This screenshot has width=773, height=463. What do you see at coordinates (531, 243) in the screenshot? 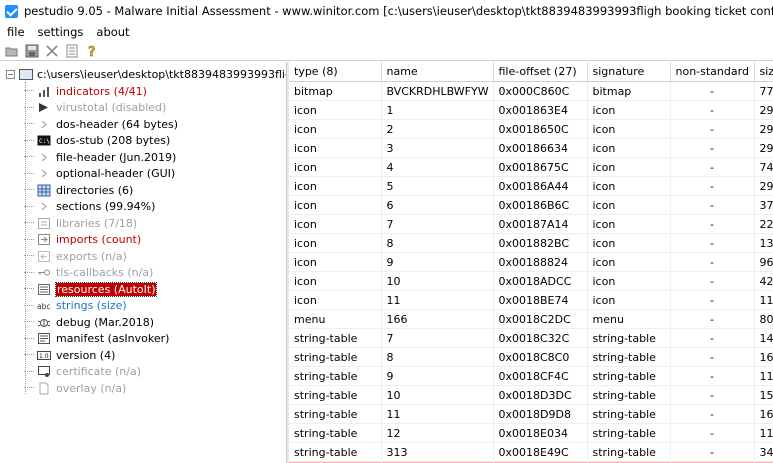
I see `table-row: icon 8 0x001882BC icon -13` at bounding box center [531, 243].